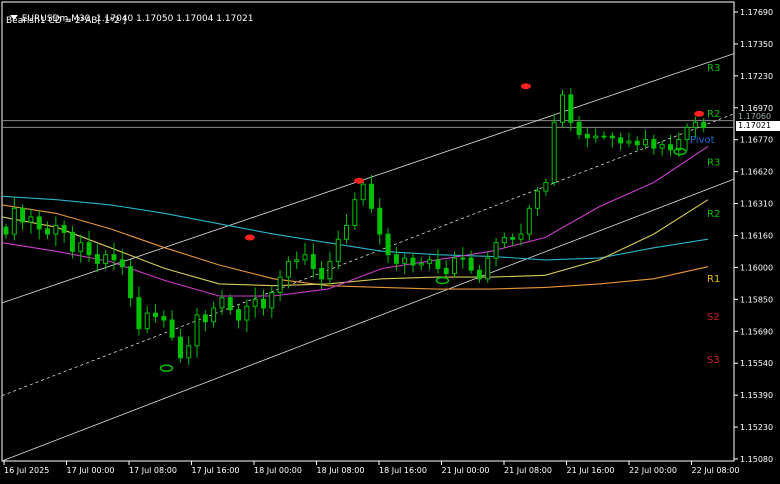 Image resolution: width=780 pixels, height=484 pixels. I want to click on y-tick-label: 1.17230, so click(756, 76).